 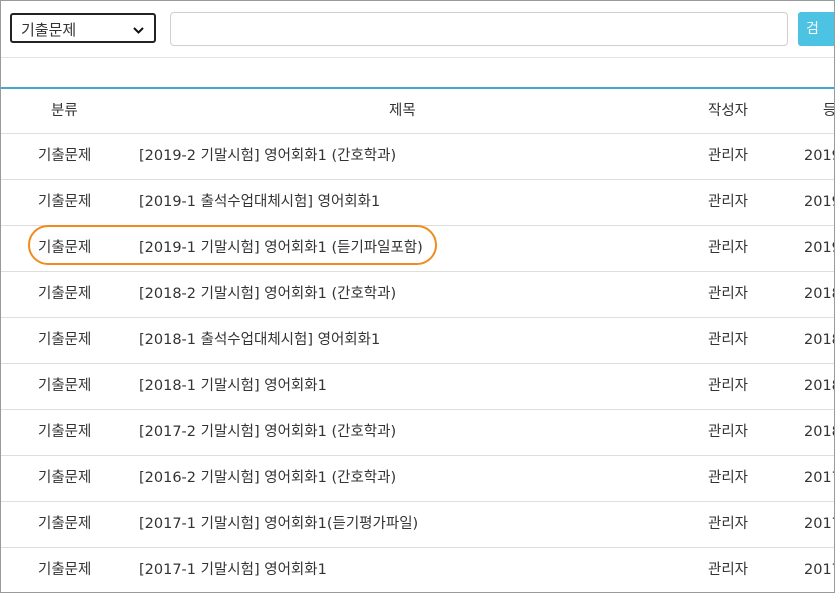 I want to click on category-select-value: 기출문제, so click(x=49, y=30).